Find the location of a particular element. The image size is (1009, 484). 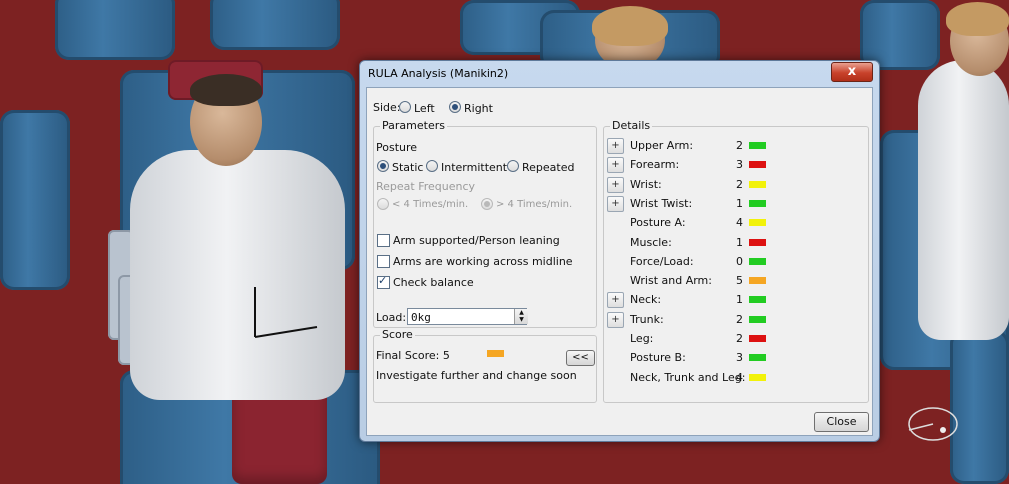

posture-static-radio is located at coordinates (383, 166).